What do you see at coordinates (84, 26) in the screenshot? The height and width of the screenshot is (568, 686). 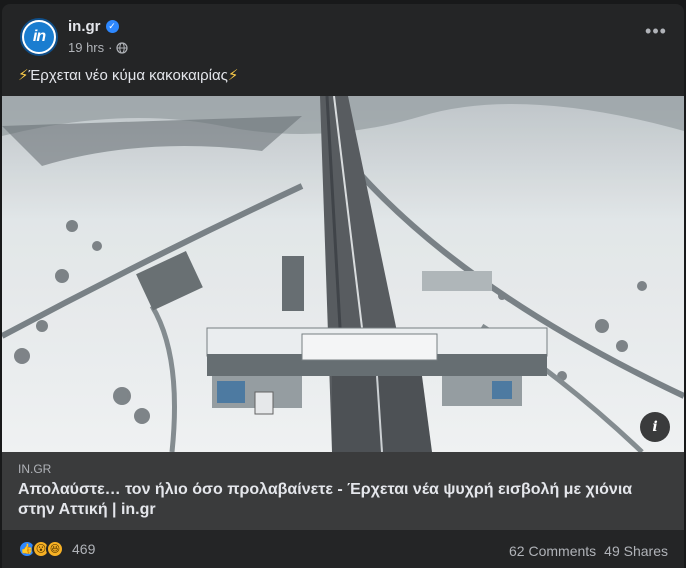 I see `page-name-text: in.gr` at bounding box center [84, 26].